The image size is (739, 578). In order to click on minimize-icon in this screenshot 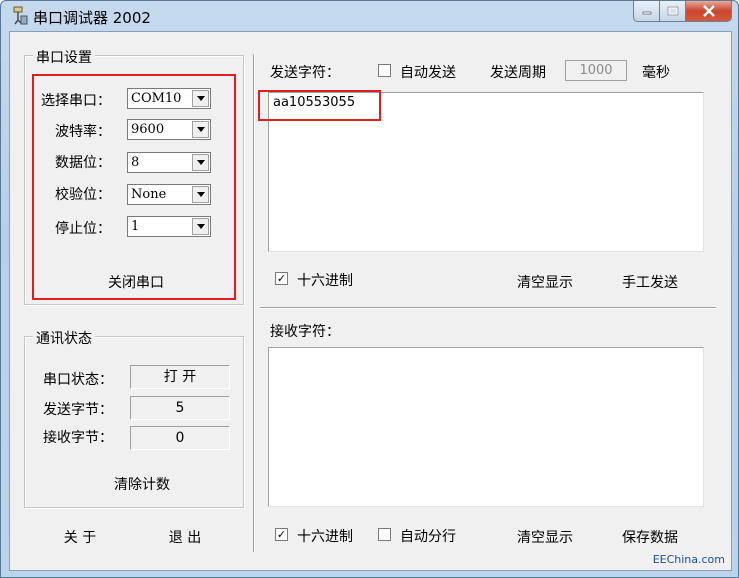, I will do `click(646, 13)`.